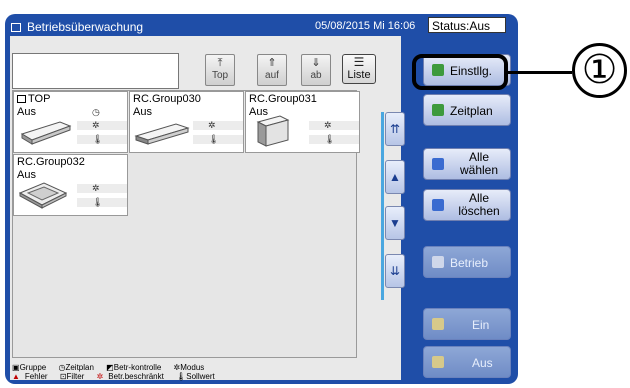  Describe the element at coordinates (46, 133) in the screenshot. I see `wall-unit-icon` at that location.